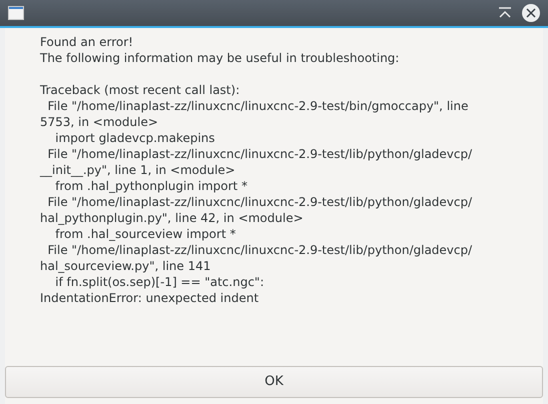 Image resolution: width=548 pixels, height=404 pixels. What do you see at coordinates (149, 298) in the screenshot?
I see `traceback-line: IndentationError: unexpected indent` at bounding box center [149, 298].